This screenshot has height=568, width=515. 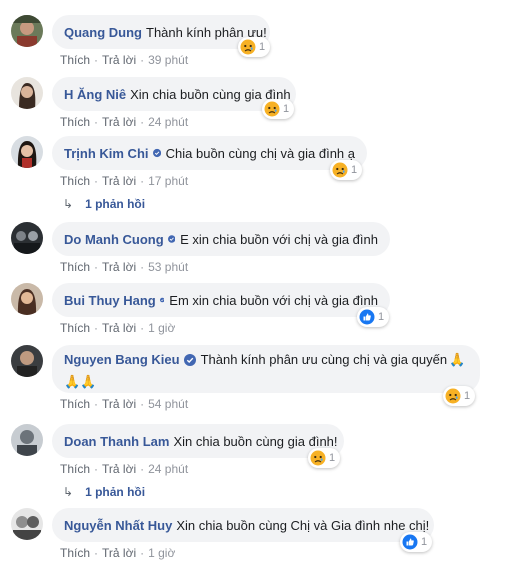 What do you see at coordinates (103, 32) in the screenshot?
I see `commenter-name: Quang Dung` at bounding box center [103, 32].